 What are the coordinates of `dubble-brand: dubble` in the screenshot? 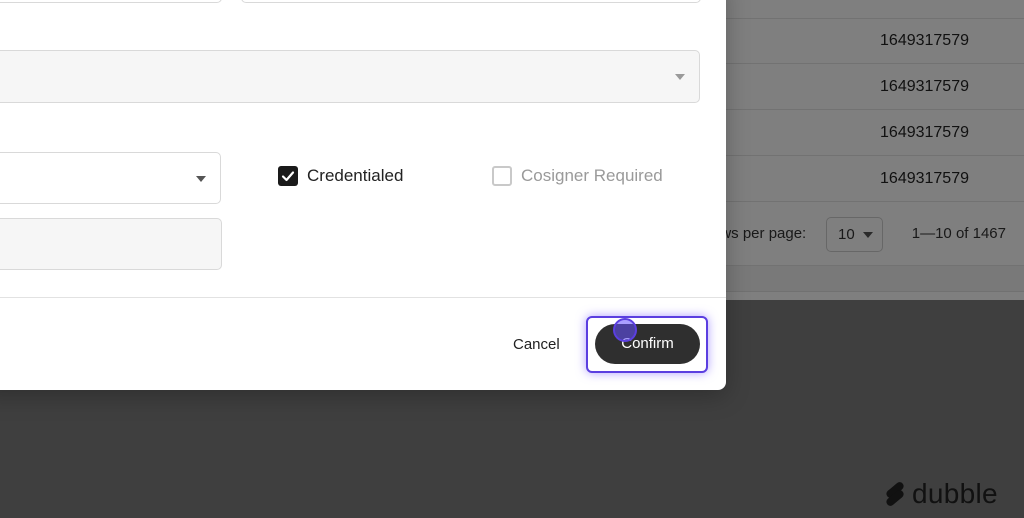 It's located at (940, 494).